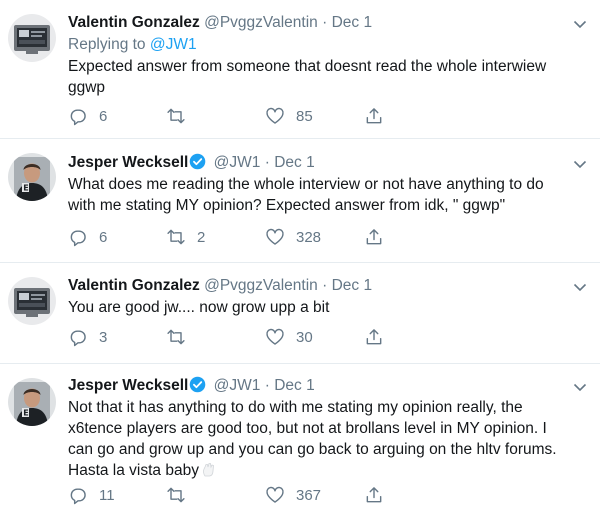 This screenshot has width=600, height=515. I want to click on like-button: 367, so click(293, 495).